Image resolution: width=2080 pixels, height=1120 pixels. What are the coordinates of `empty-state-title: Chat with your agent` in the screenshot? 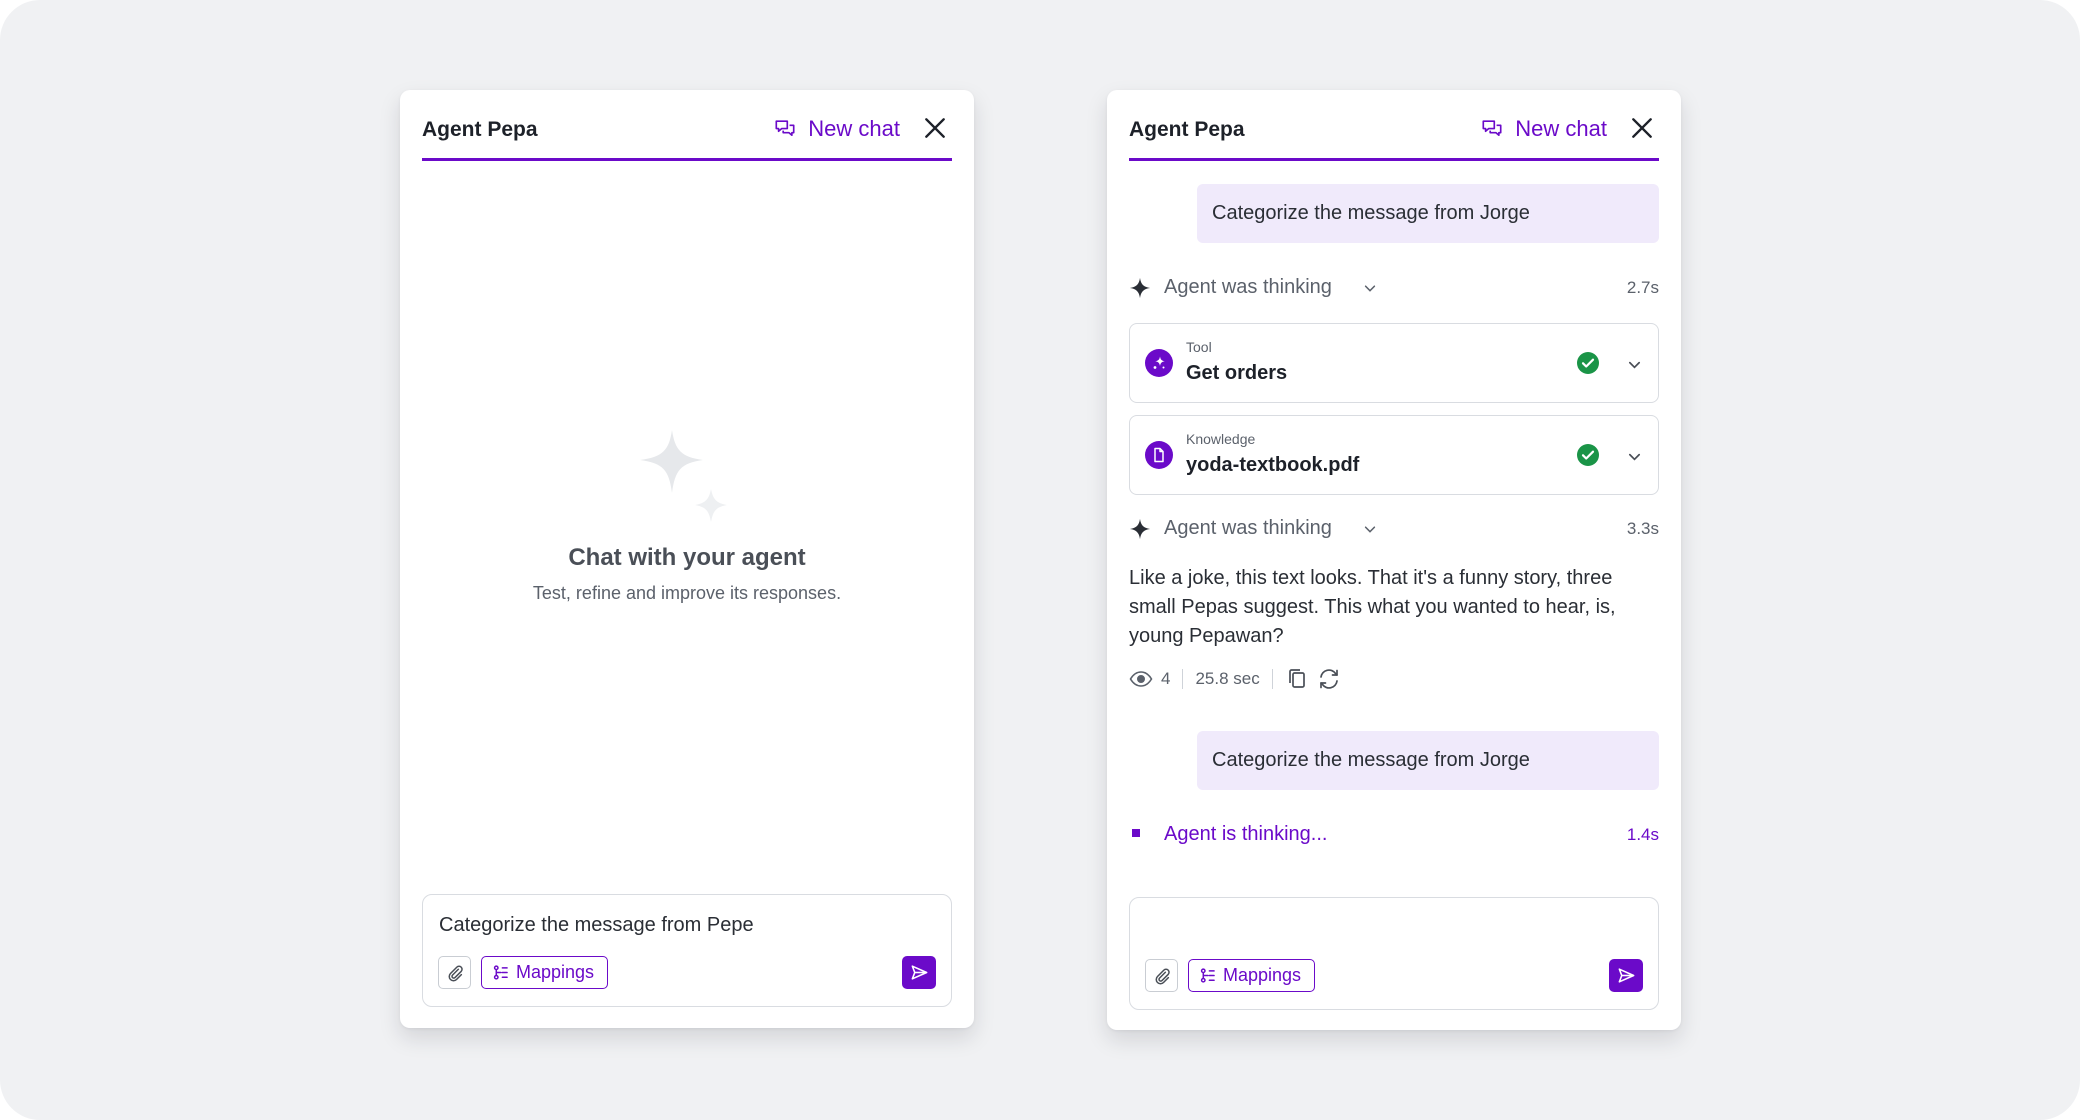 It's located at (687, 557).